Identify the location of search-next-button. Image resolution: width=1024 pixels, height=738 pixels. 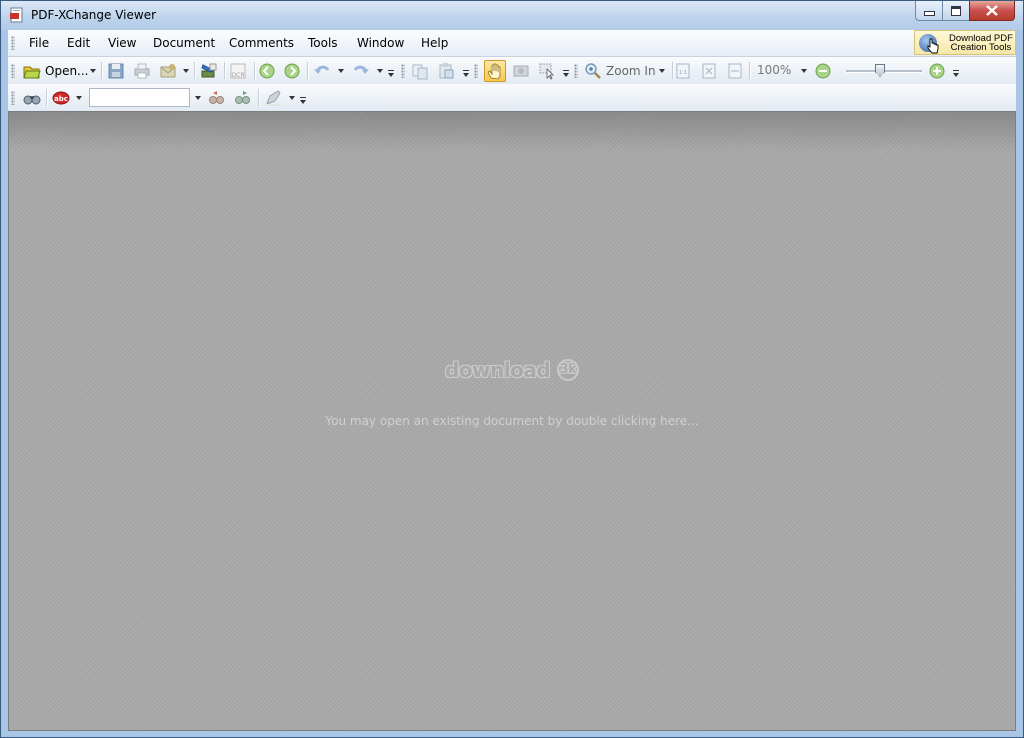
(243, 98).